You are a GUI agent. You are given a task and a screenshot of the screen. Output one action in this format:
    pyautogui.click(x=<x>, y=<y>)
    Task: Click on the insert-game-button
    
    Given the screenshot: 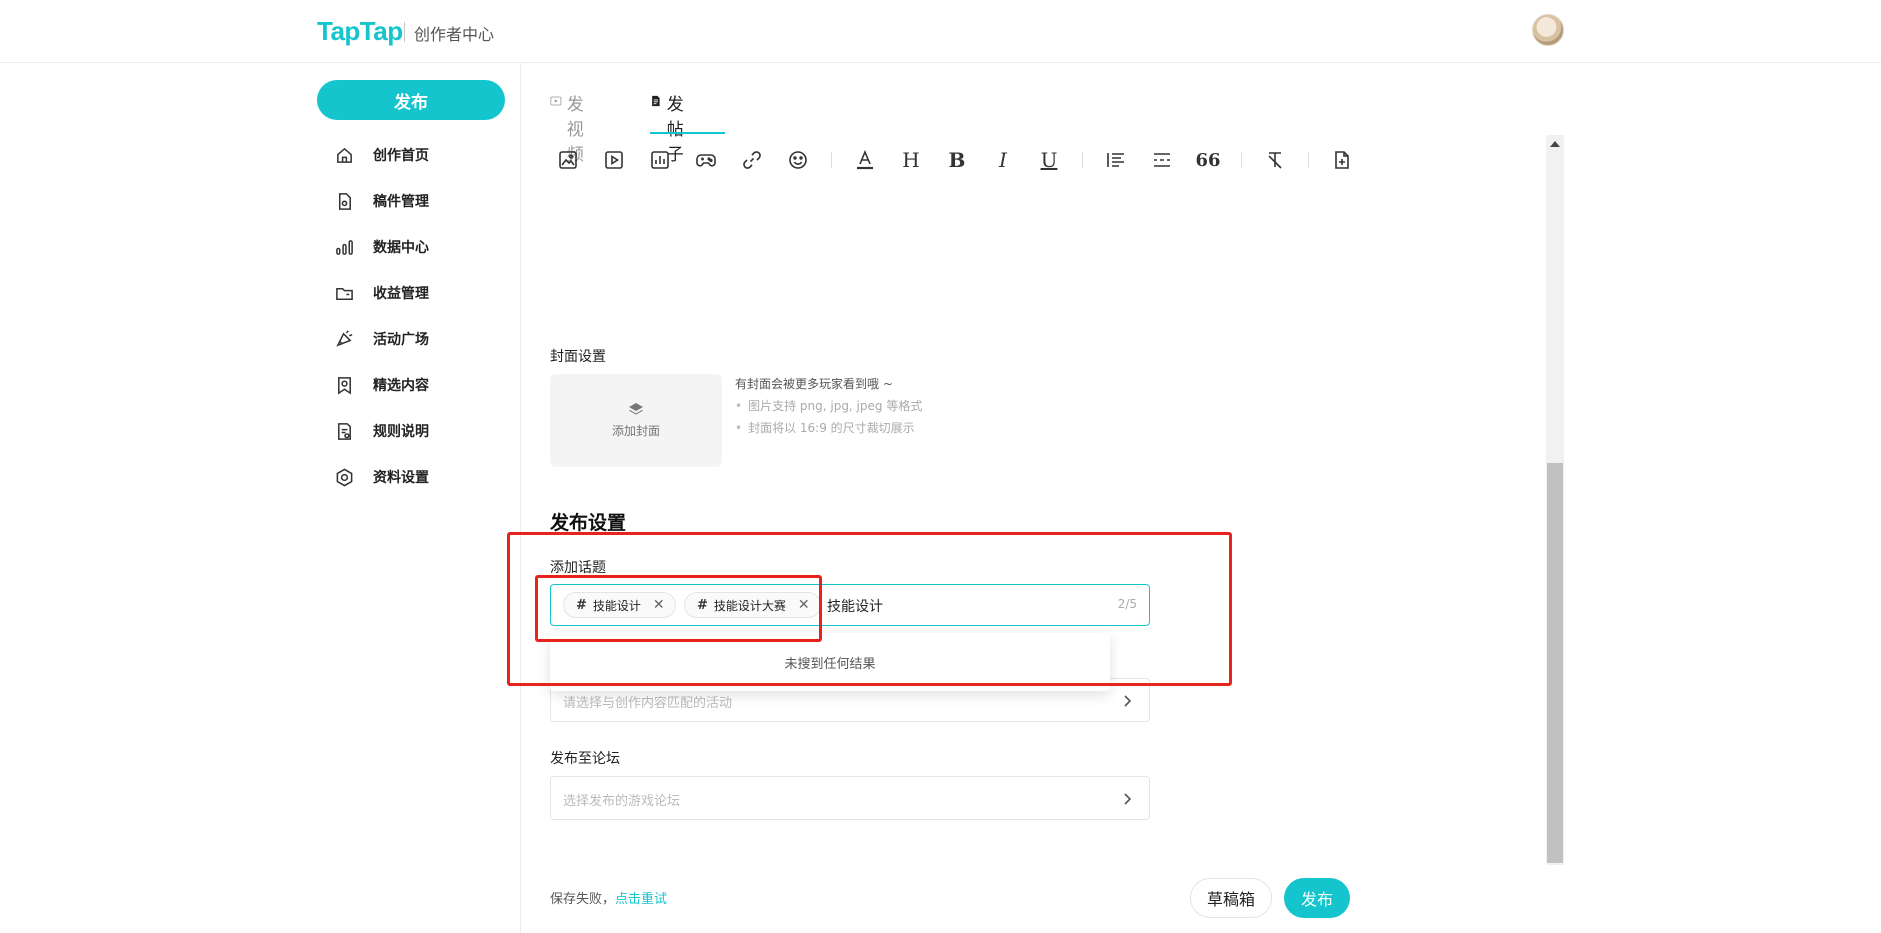 What is the action you would take?
    pyautogui.click(x=706, y=160)
    